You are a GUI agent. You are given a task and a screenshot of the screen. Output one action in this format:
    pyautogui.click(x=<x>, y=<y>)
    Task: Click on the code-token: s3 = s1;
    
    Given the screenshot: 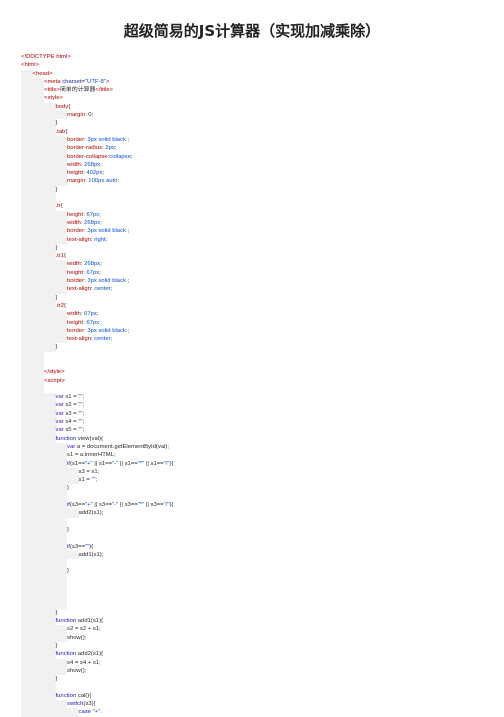 What is the action you would take?
    pyautogui.click(x=89, y=471)
    